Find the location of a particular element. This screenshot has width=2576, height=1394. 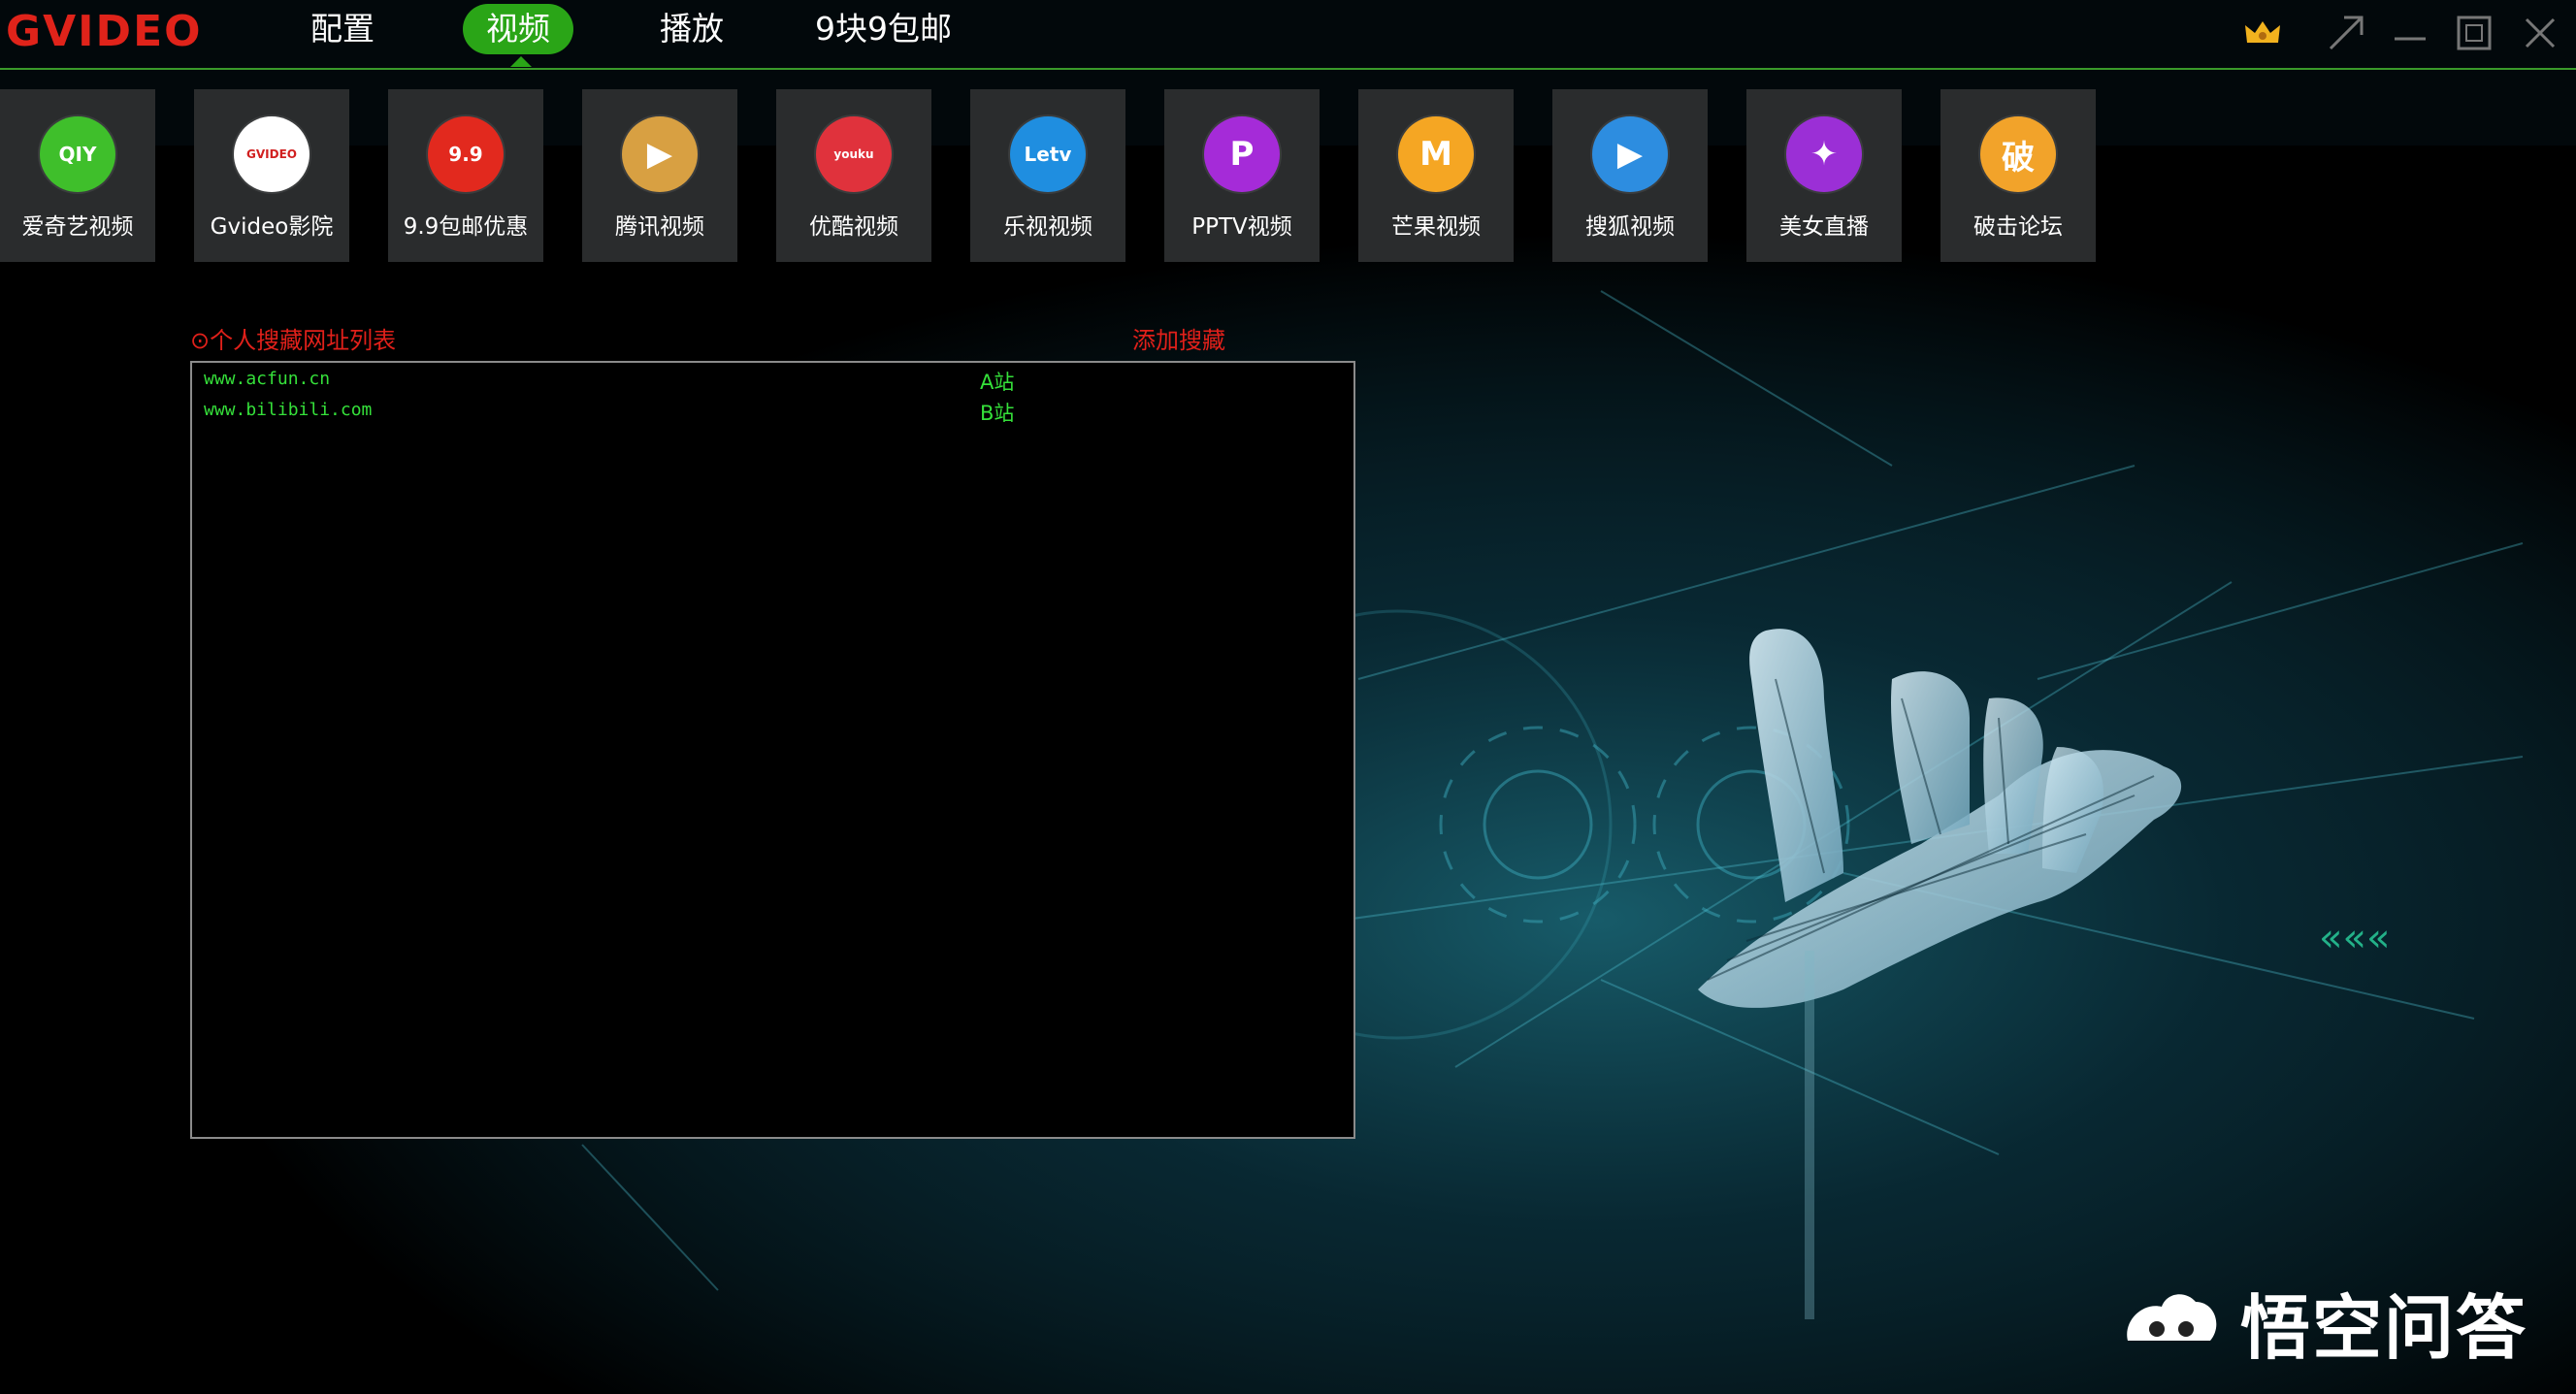

minimize-icon is located at coordinates (2410, 33).